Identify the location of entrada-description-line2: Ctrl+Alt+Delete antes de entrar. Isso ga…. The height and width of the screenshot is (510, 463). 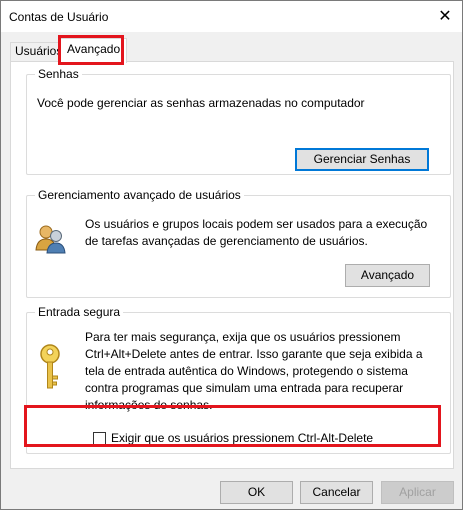
(254, 354).